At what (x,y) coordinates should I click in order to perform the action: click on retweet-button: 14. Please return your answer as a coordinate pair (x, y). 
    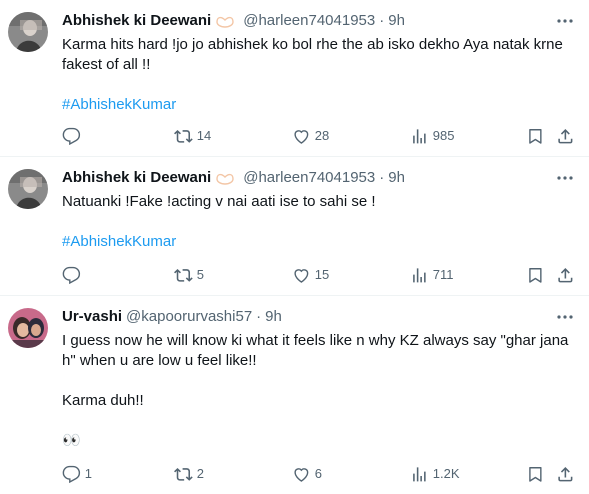
    Looking at the image, I should click on (192, 136).